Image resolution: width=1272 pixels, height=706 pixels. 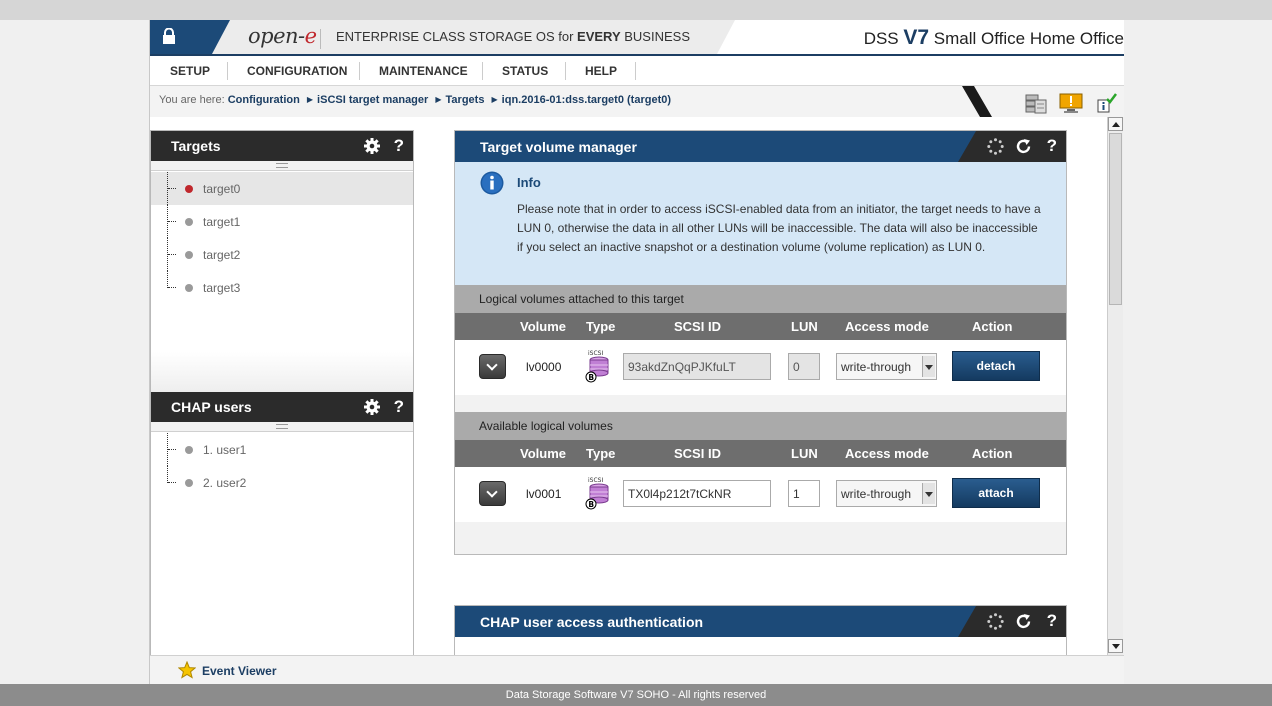 What do you see at coordinates (1071, 103) in the screenshot?
I see `alert-monitor-icon` at bounding box center [1071, 103].